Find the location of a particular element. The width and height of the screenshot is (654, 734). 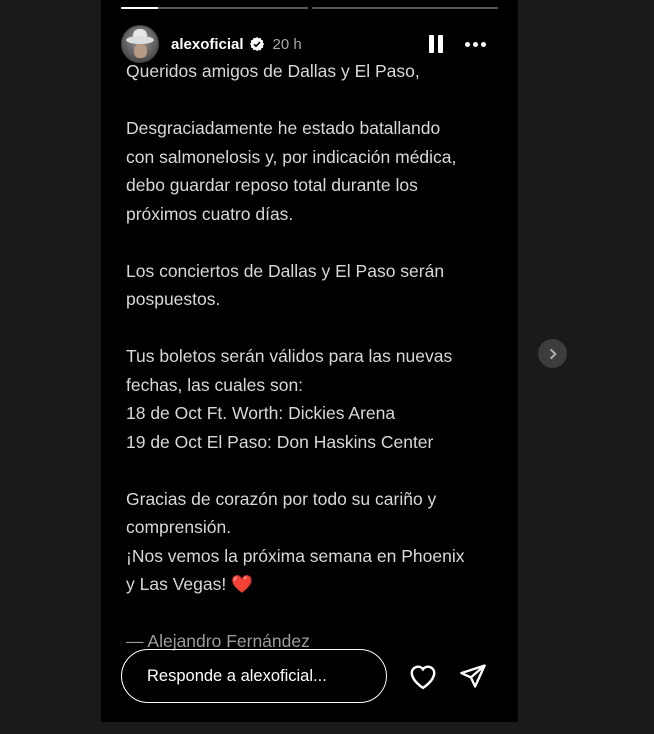

pause-icon is located at coordinates (436, 44).